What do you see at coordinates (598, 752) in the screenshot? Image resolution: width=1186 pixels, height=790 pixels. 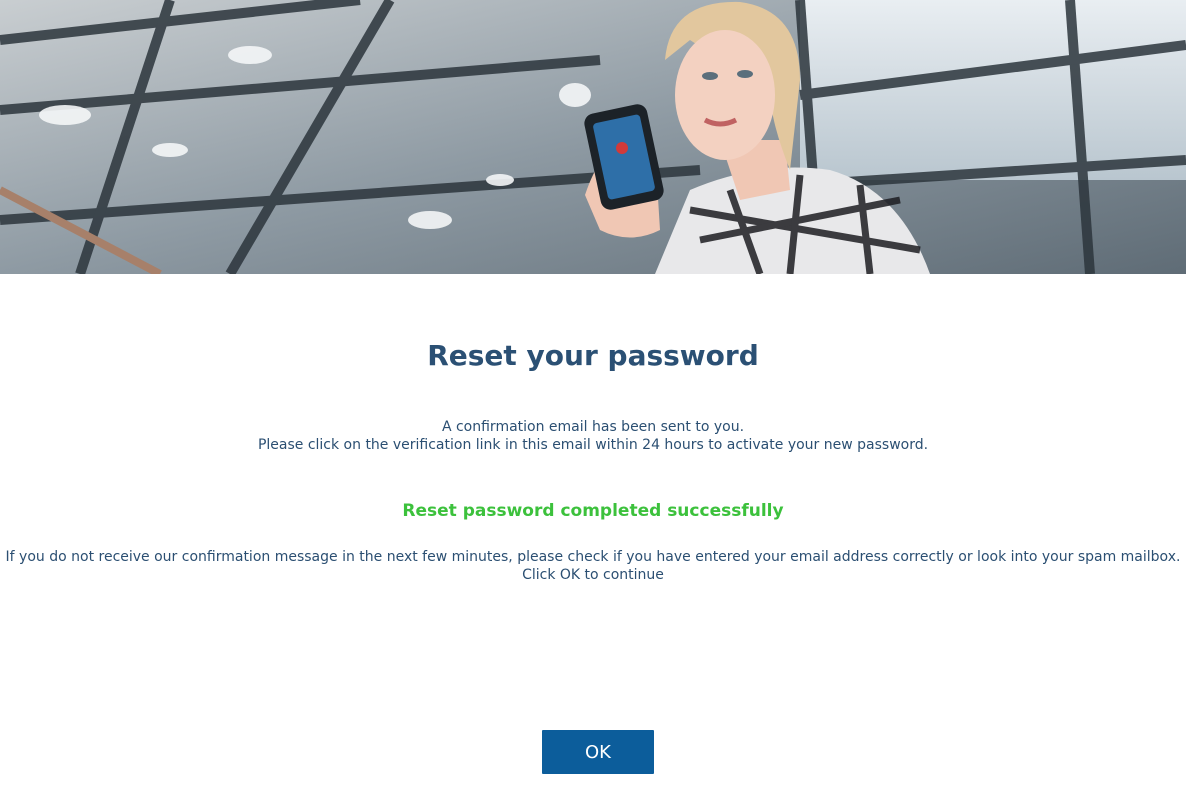 I see `ok-button: OK` at bounding box center [598, 752].